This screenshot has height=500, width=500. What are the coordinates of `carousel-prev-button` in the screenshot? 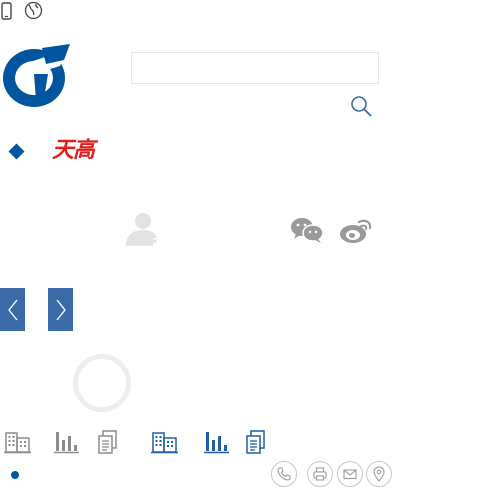 It's located at (12, 309).